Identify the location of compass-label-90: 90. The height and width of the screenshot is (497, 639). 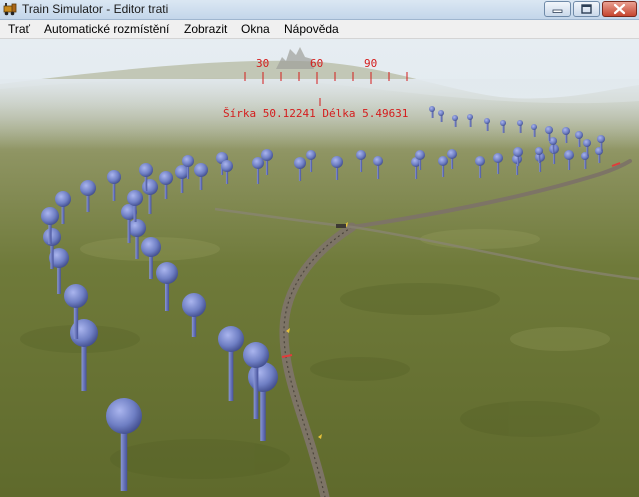
(371, 63).